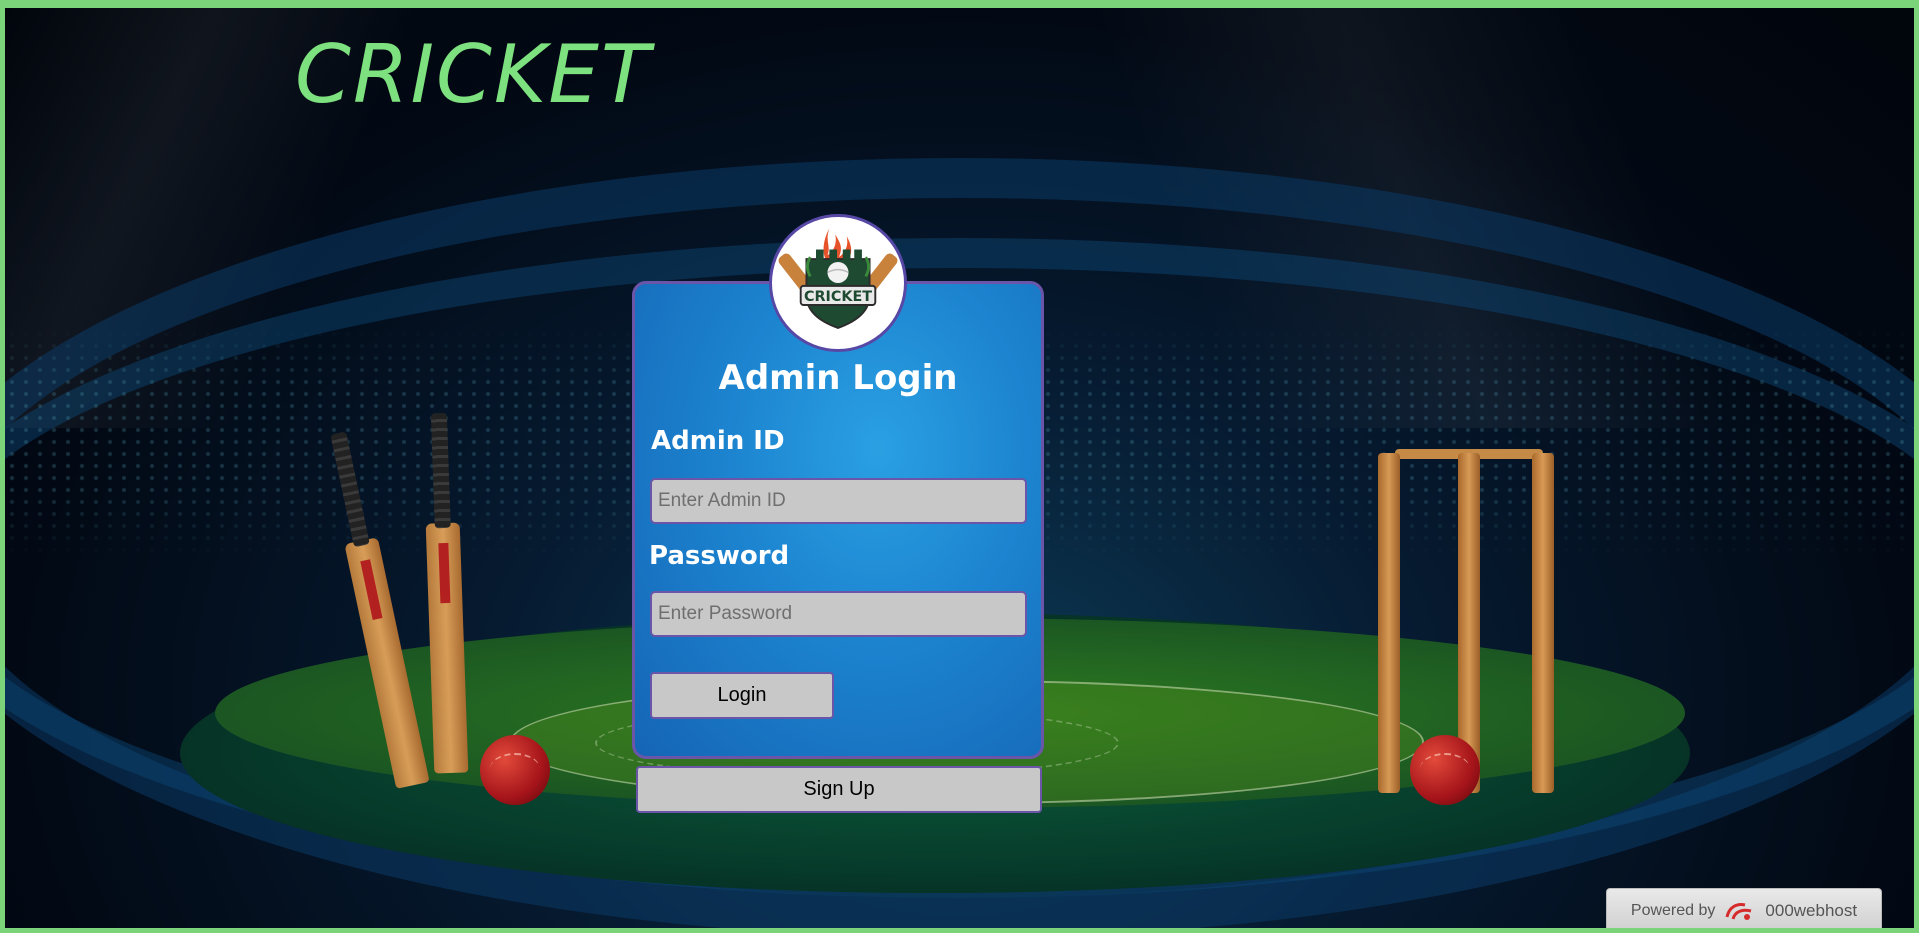  I want to click on cricket-shield-logo-icon: CRICKET, so click(838, 283).